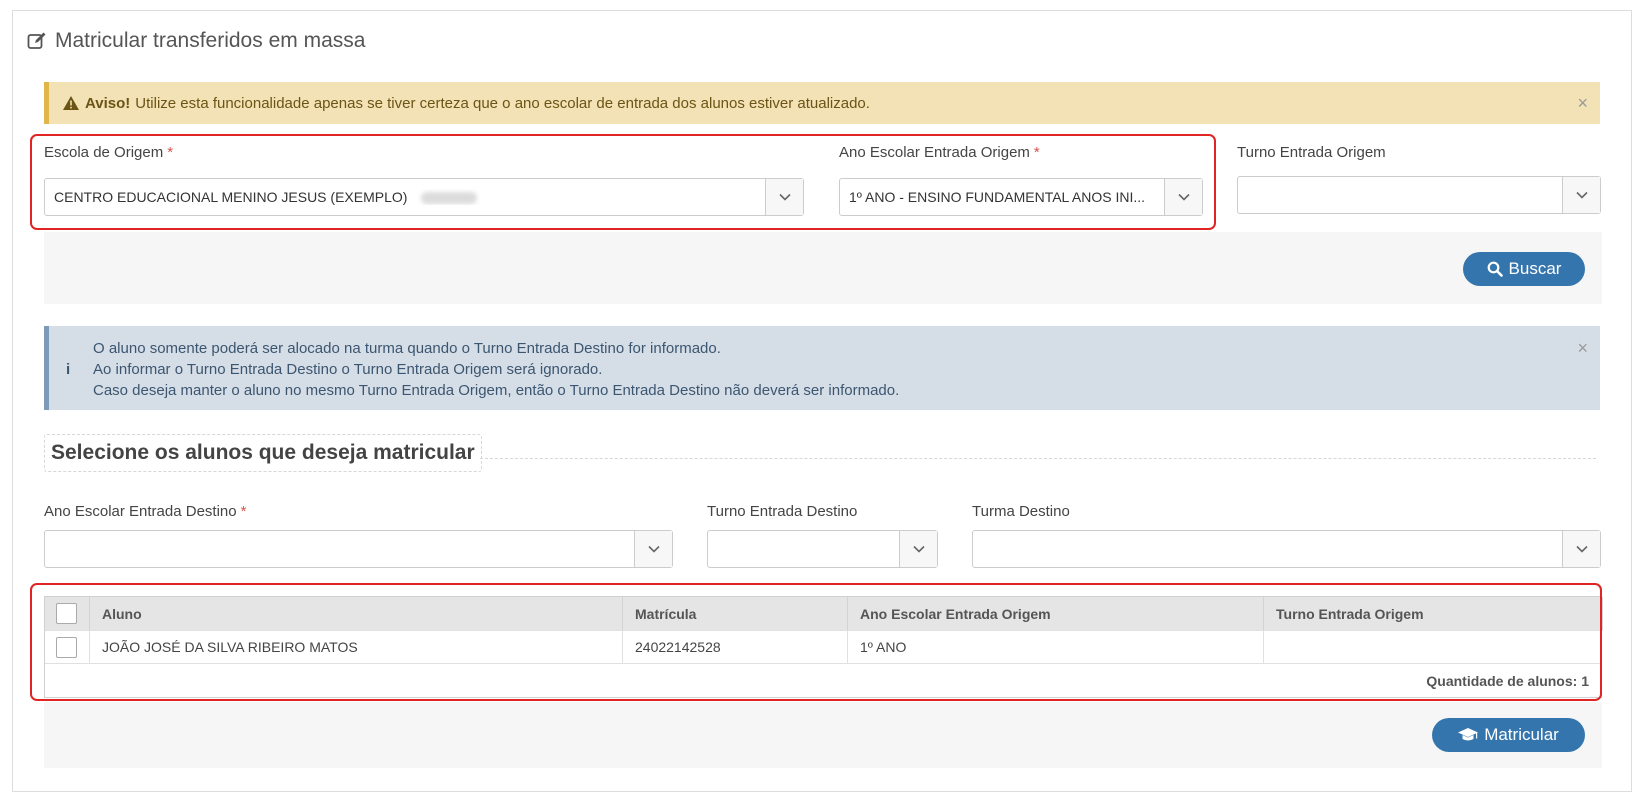 The image size is (1640, 800). Describe the element at coordinates (1433, 646) in the screenshot. I see `cell-turno` at that location.